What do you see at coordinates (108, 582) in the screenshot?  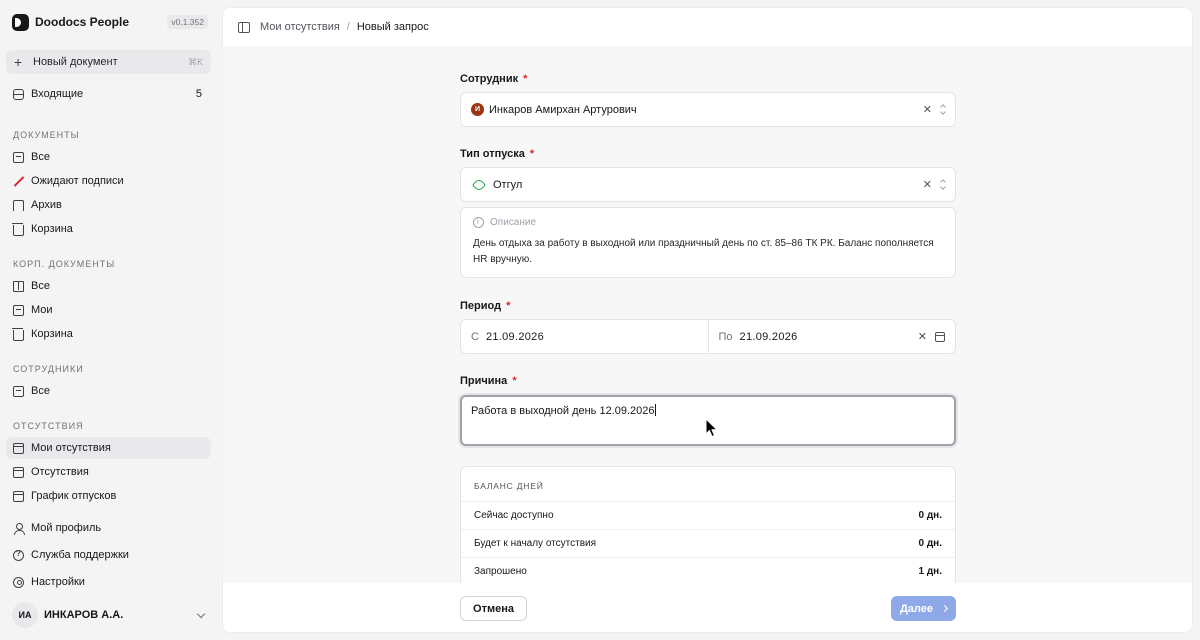 I see `sidebar-item-settings: Настройки` at bounding box center [108, 582].